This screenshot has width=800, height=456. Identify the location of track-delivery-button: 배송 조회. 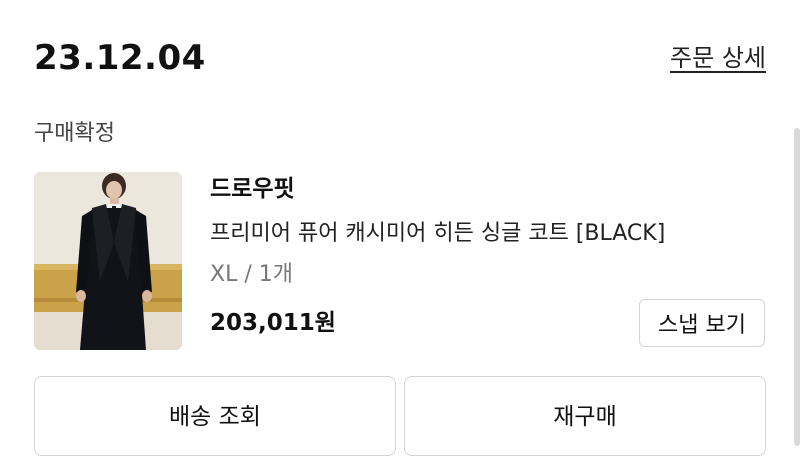
(215, 416).